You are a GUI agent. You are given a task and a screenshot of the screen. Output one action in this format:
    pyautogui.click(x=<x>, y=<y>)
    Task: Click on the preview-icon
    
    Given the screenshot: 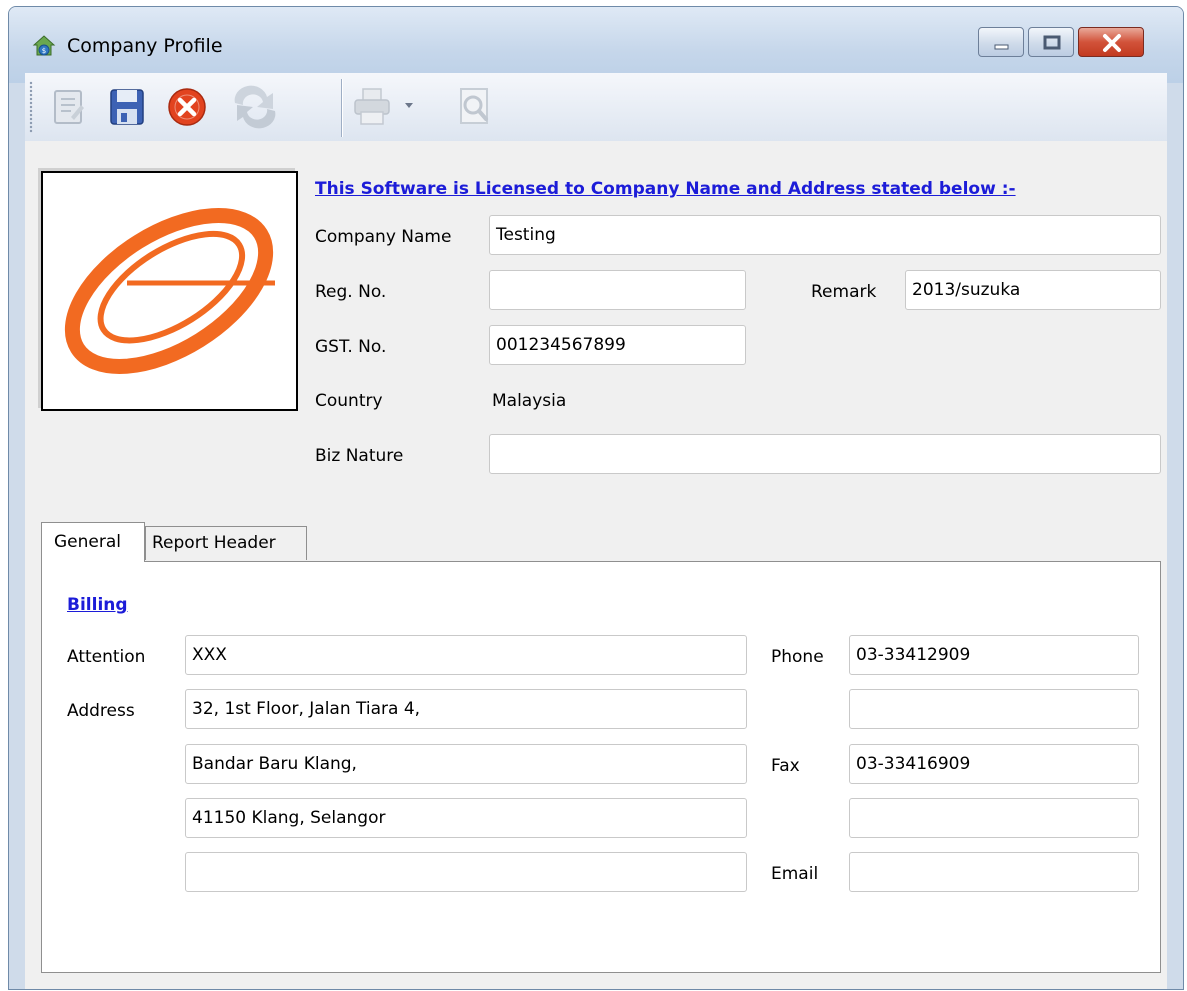 What is the action you would take?
    pyautogui.click(x=475, y=107)
    